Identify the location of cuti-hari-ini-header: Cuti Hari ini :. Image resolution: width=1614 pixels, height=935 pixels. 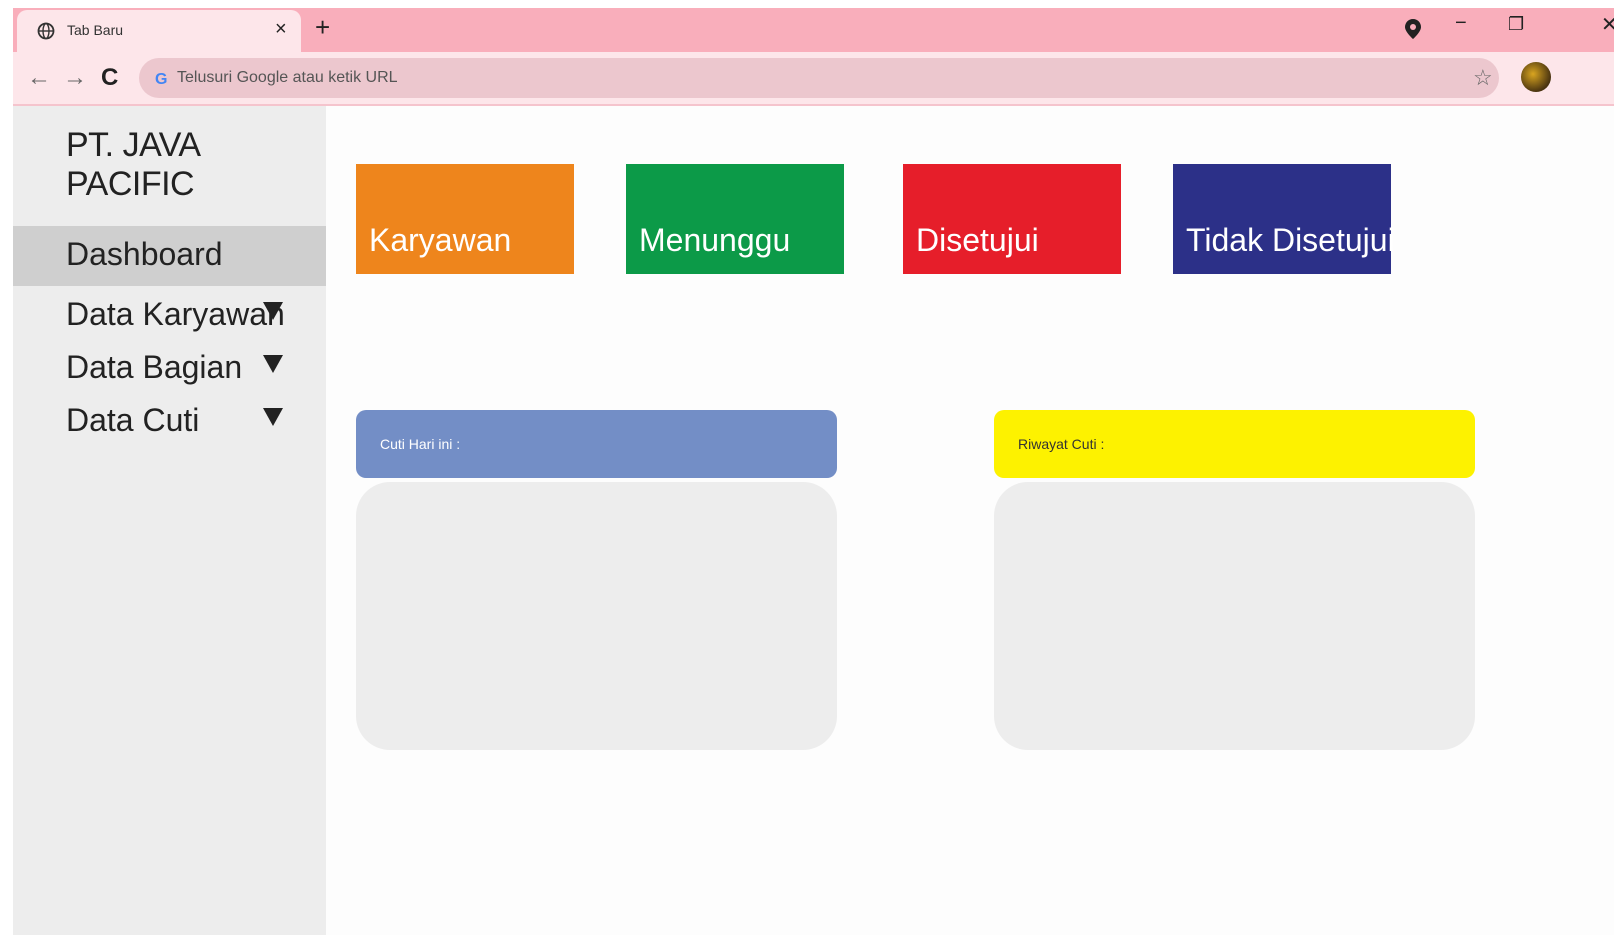
(596, 444).